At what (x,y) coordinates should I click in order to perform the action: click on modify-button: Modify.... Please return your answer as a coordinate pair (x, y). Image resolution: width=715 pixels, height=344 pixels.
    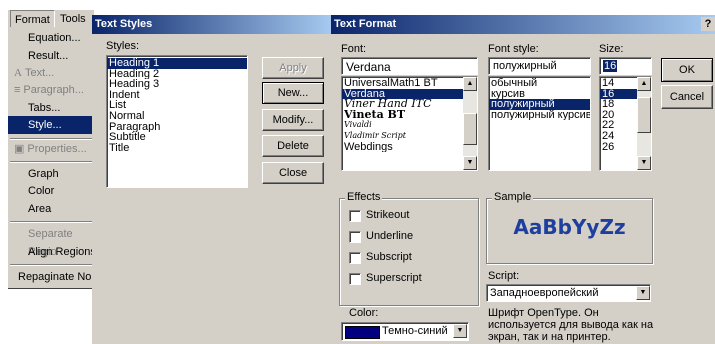
    Looking at the image, I should click on (293, 120).